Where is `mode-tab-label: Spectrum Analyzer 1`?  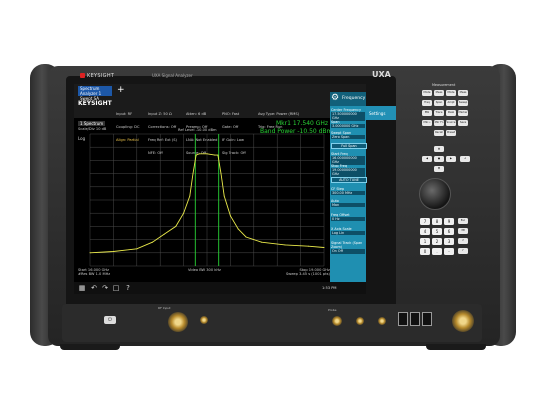 mode-tab-label: Spectrum Analyzer 1 is located at coordinates (91, 91).